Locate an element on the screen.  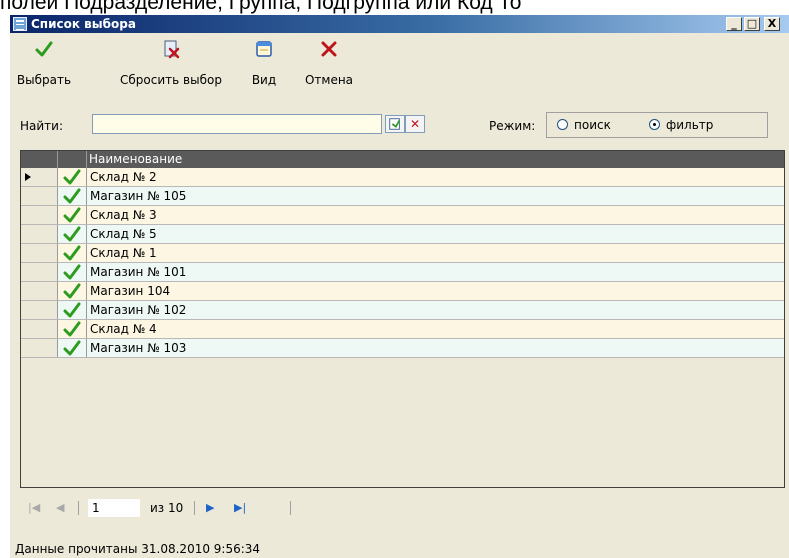
name-column-header: Наименование is located at coordinates (135, 159).